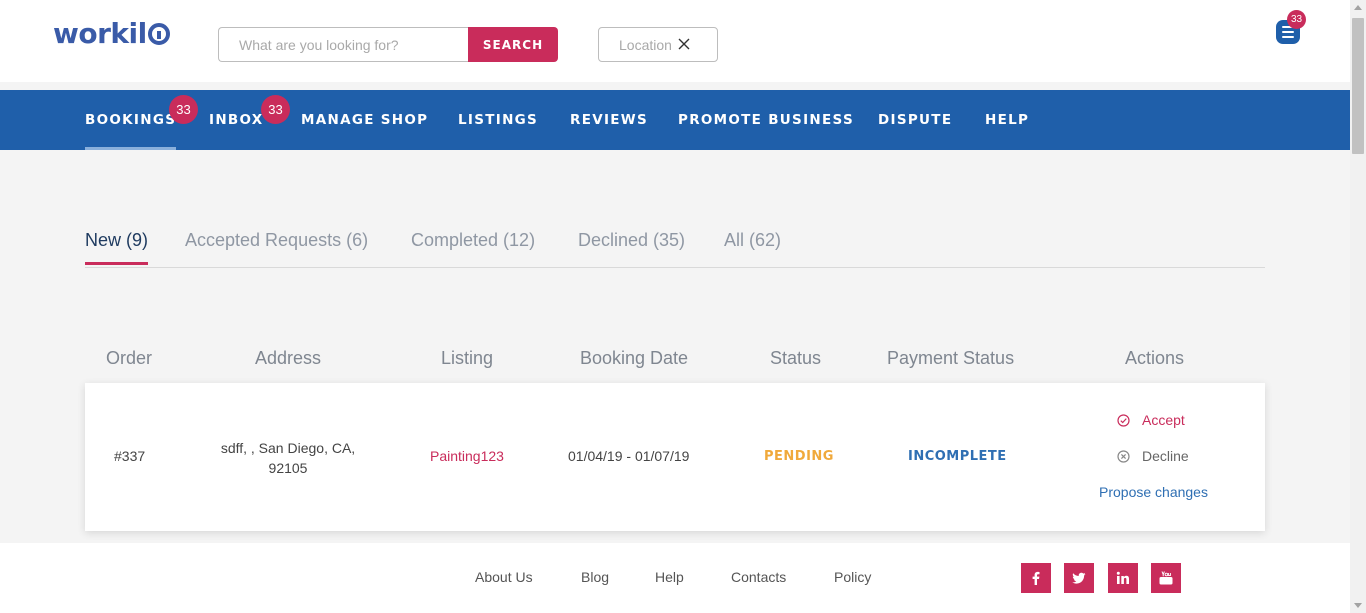 The height and width of the screenshot is (613, 1366). I want to click on tab-new: New (9), so click(117, 247).